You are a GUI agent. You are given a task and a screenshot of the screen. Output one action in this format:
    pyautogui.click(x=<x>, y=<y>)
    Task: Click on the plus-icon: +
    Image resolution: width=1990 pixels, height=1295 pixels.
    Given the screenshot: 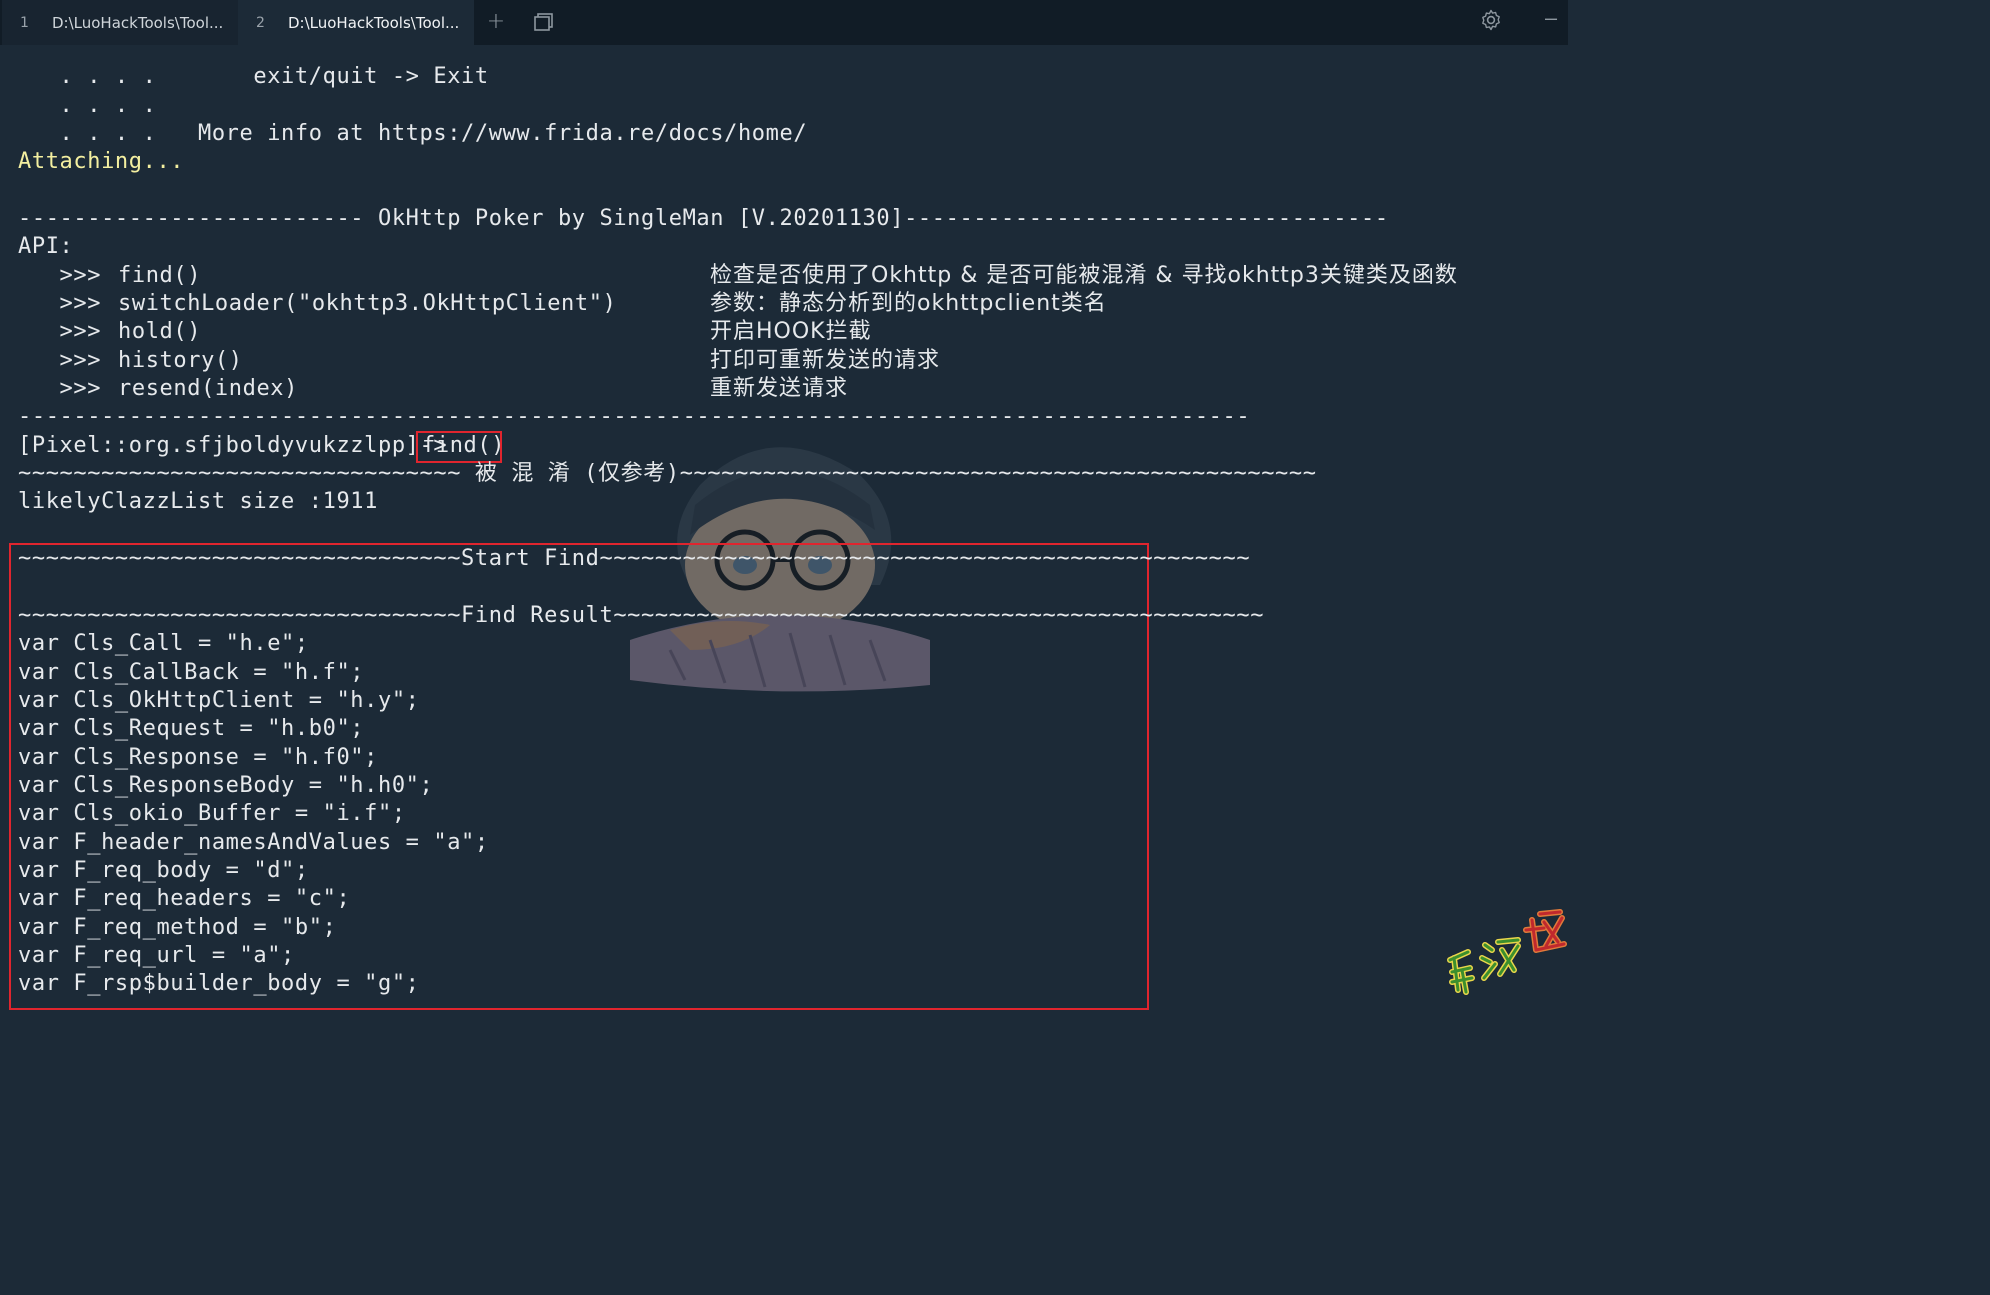 What is the action you would take?
    pyautogui.click(x=496, y=22)
    